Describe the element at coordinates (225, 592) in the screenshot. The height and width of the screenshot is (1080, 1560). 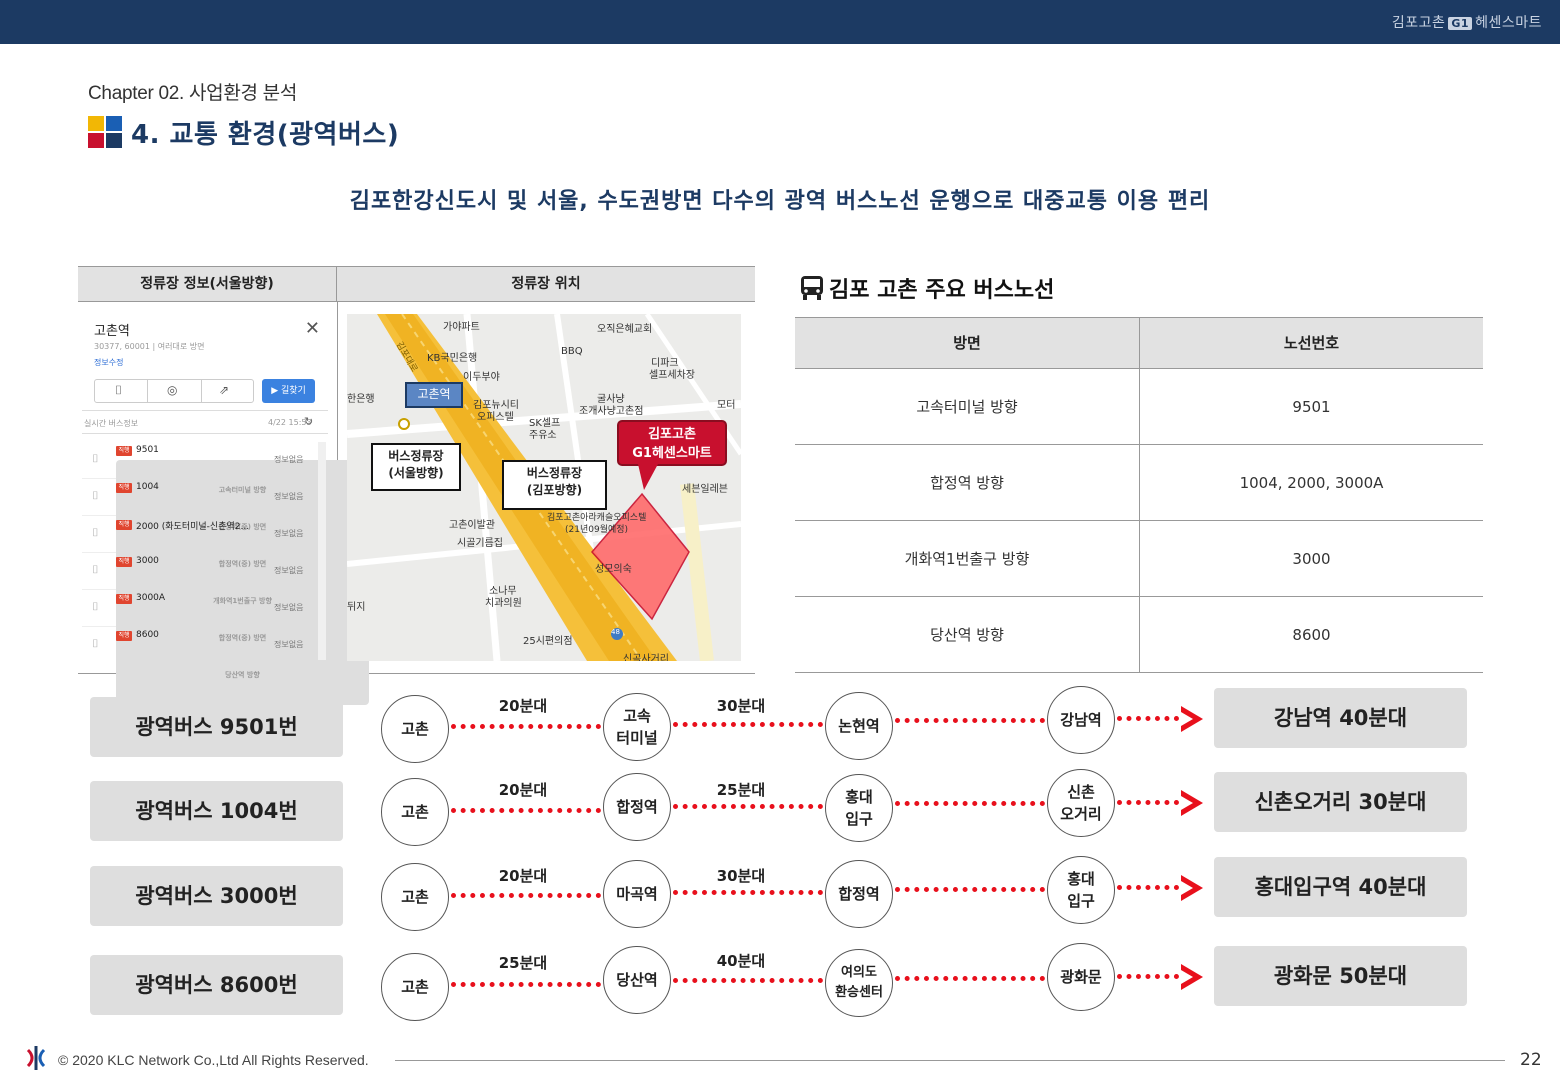
I see `list-item: ⌷ 직행 3000 개화역1번출구 방향 정보없음` at that location.